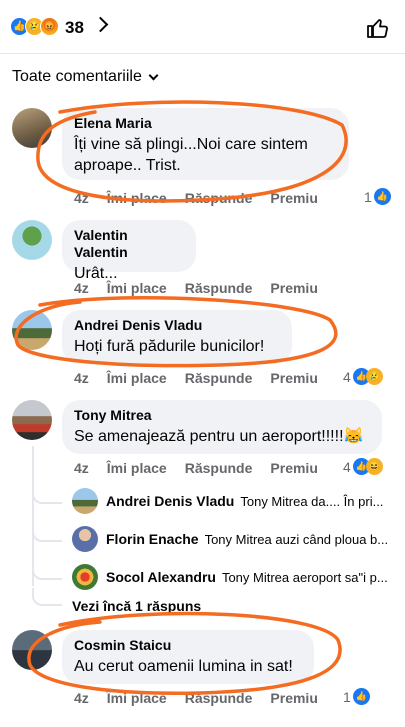 The width and height of the screenshot is (405, 727). Describe the element at coordinates (188, 645) in the screenshot. I see `comment-author: Cosmin Staicu` at that location.